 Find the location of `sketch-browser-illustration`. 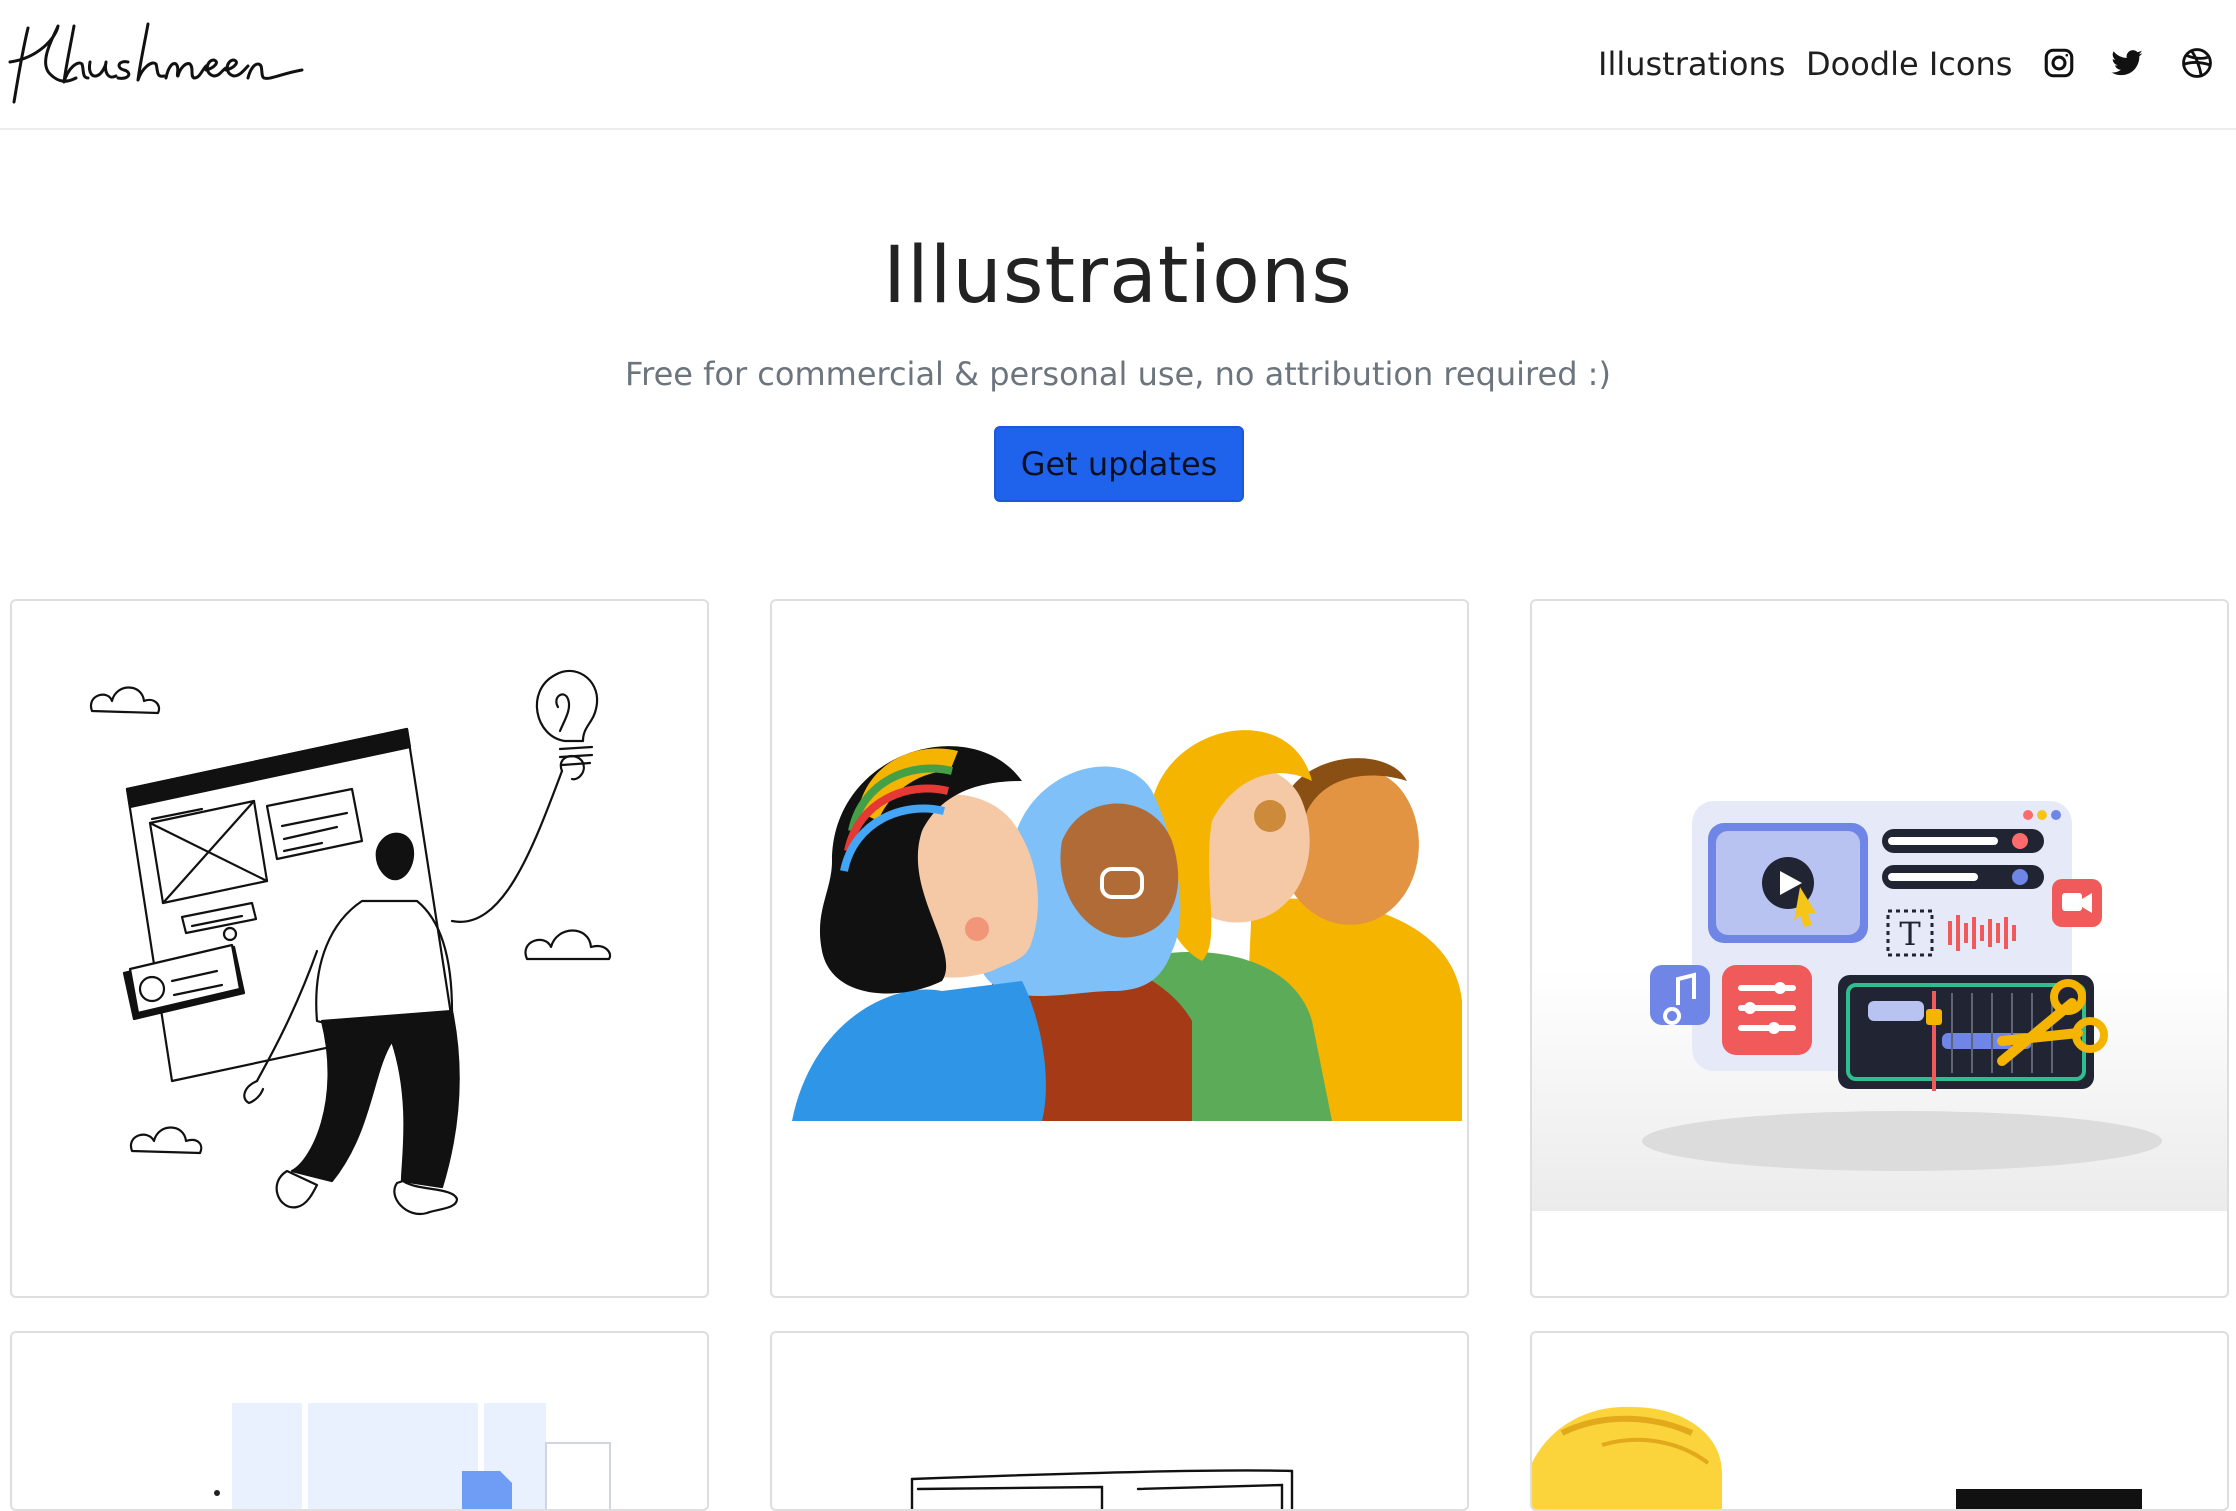

sketch-browser-illustration is located at coordinates (1102, 1489).